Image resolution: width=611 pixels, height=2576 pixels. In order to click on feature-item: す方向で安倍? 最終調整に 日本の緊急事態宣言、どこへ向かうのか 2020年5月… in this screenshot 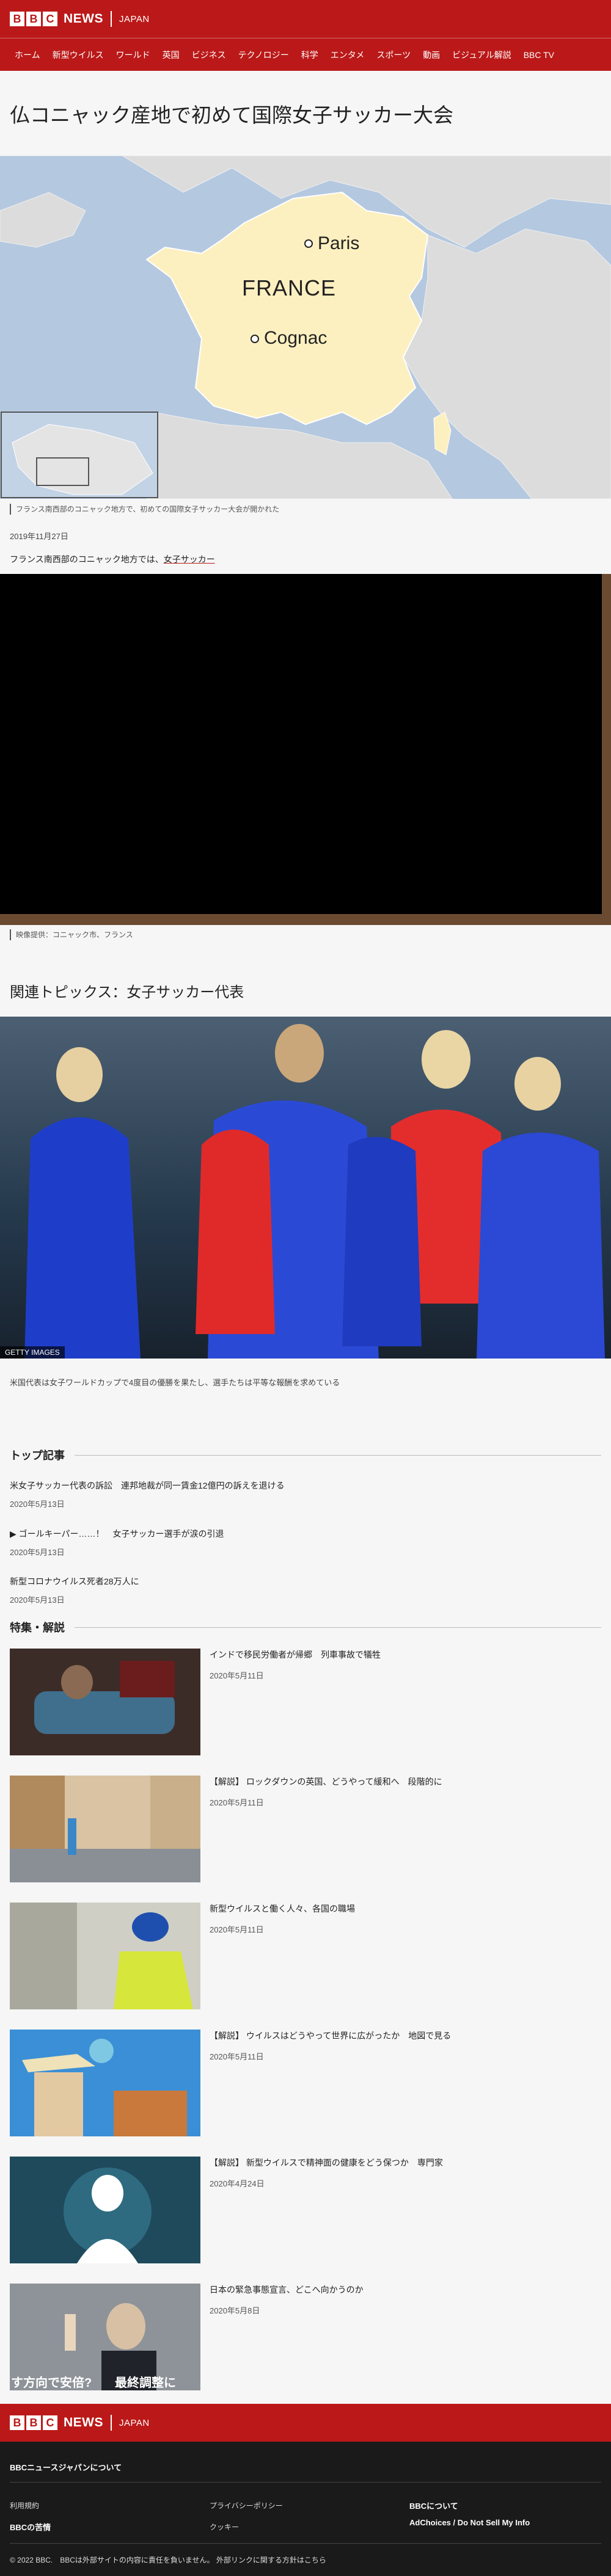, I will do `click(305, 2337)`.